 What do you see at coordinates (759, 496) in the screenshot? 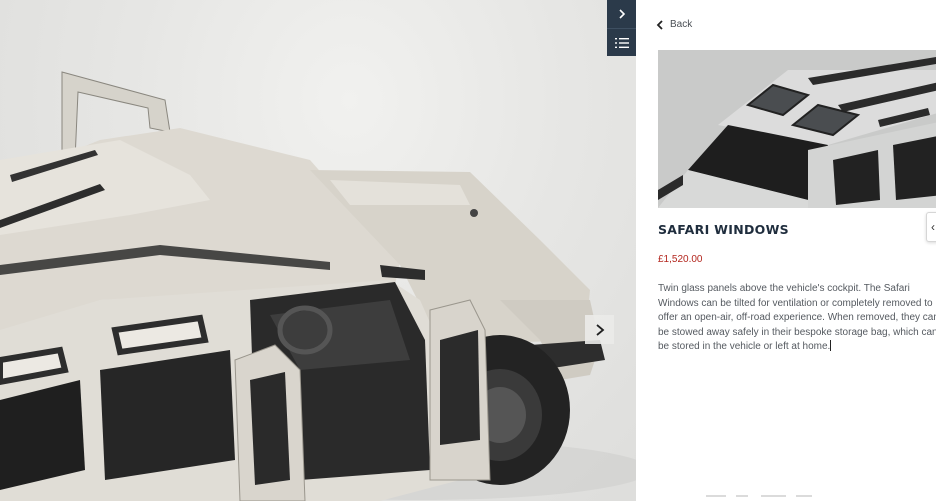
I see `footer-decoration` at bounding box center [759, 496].